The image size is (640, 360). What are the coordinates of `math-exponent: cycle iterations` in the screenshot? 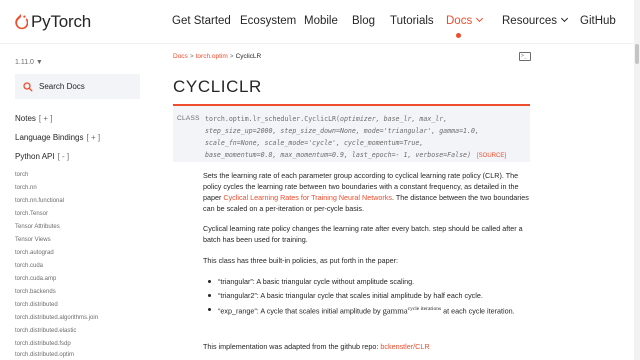 It's located at (424, 309).